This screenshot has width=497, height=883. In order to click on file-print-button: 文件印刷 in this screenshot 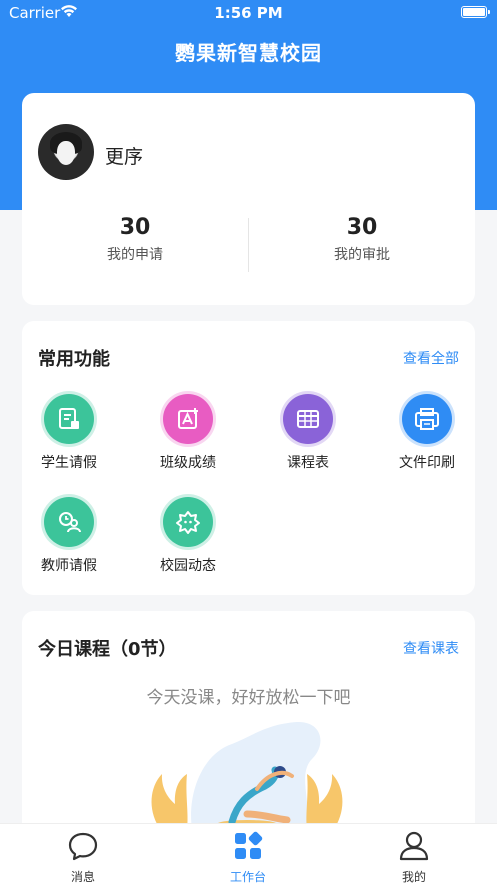, I will do `click(427, 431)`.